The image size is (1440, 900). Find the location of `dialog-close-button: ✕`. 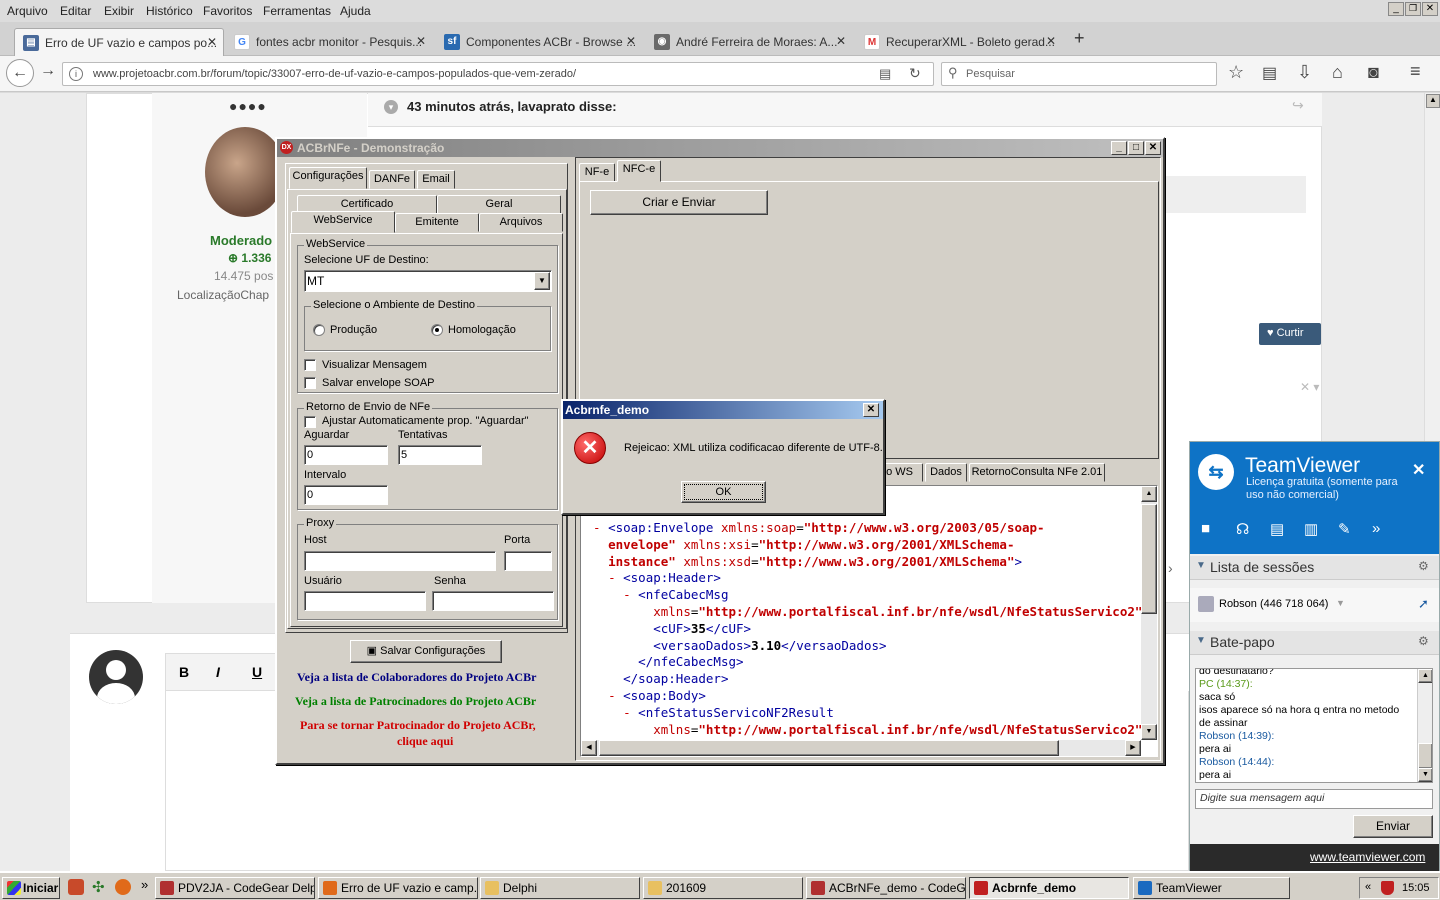

dialog-close-button: ✕ is located at coordinates (871, 410).